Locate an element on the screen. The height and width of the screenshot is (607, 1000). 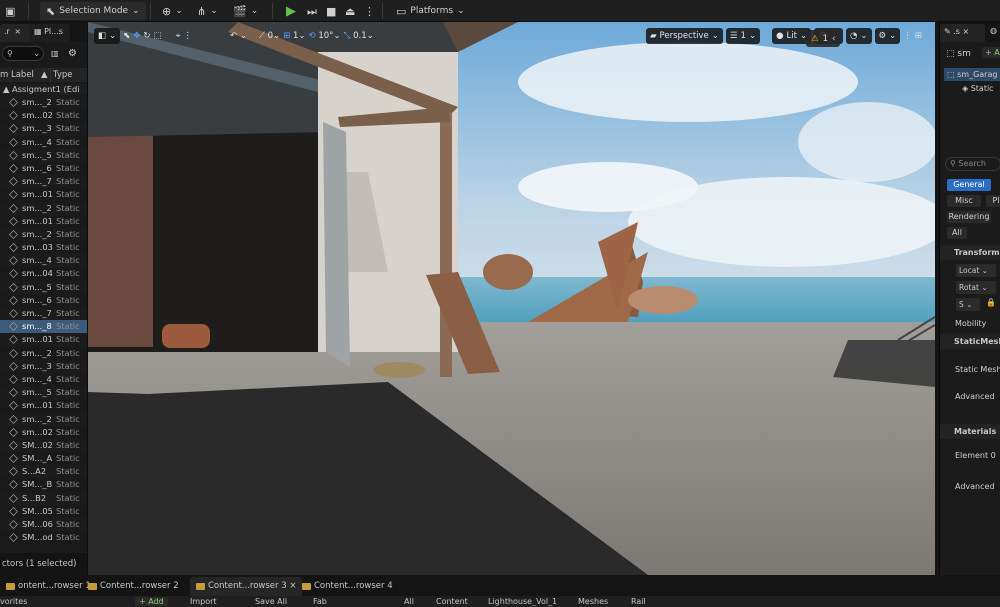
step-button: ⏭ is located at coordinates (312, 11).